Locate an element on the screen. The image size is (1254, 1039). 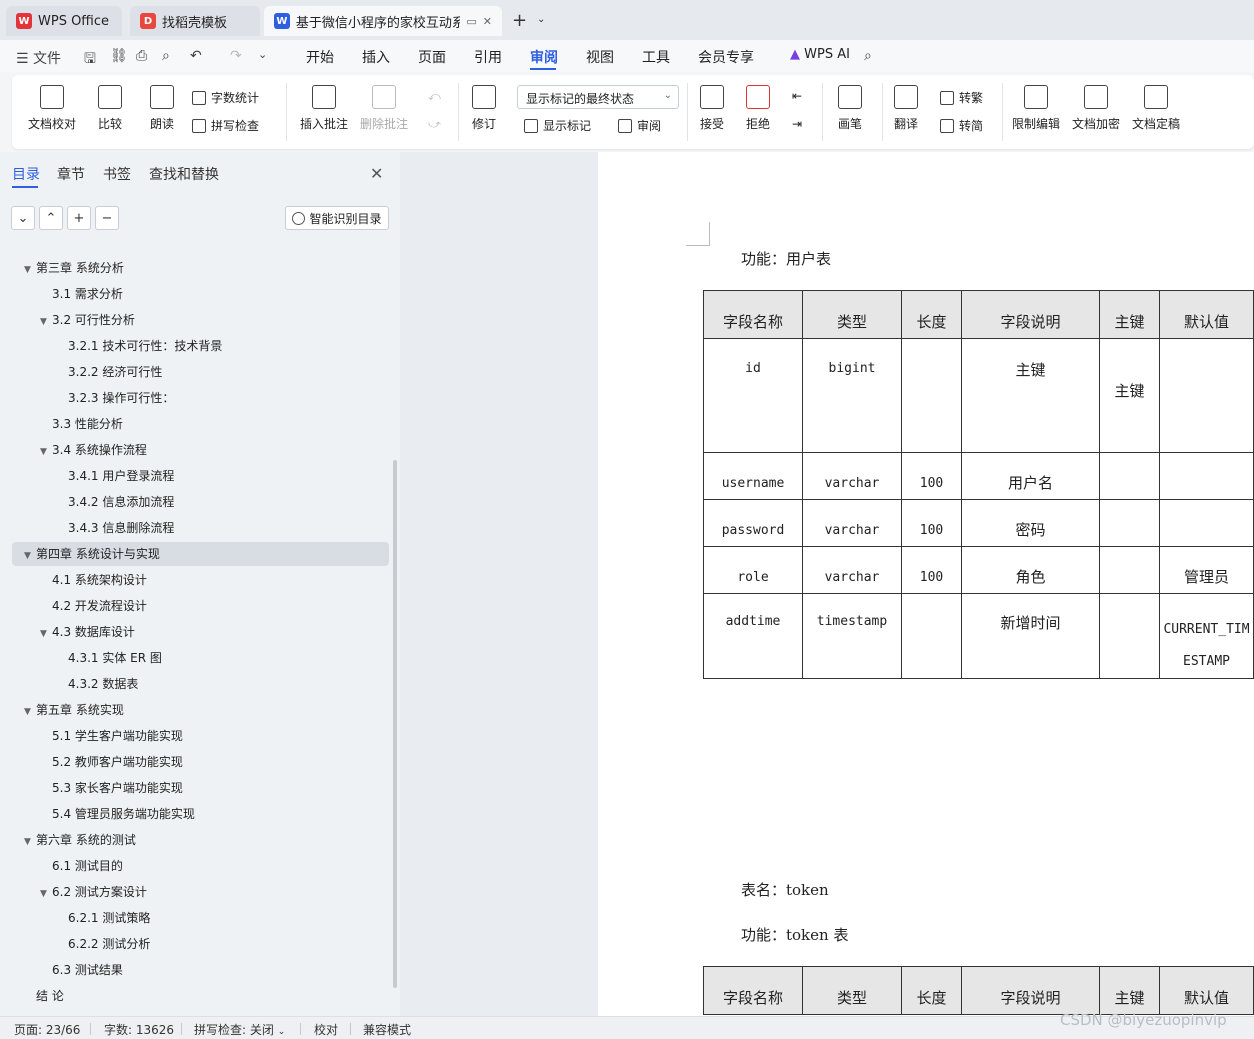
spell-check-button: 拼写检查 is located at coordinates (225, 125).